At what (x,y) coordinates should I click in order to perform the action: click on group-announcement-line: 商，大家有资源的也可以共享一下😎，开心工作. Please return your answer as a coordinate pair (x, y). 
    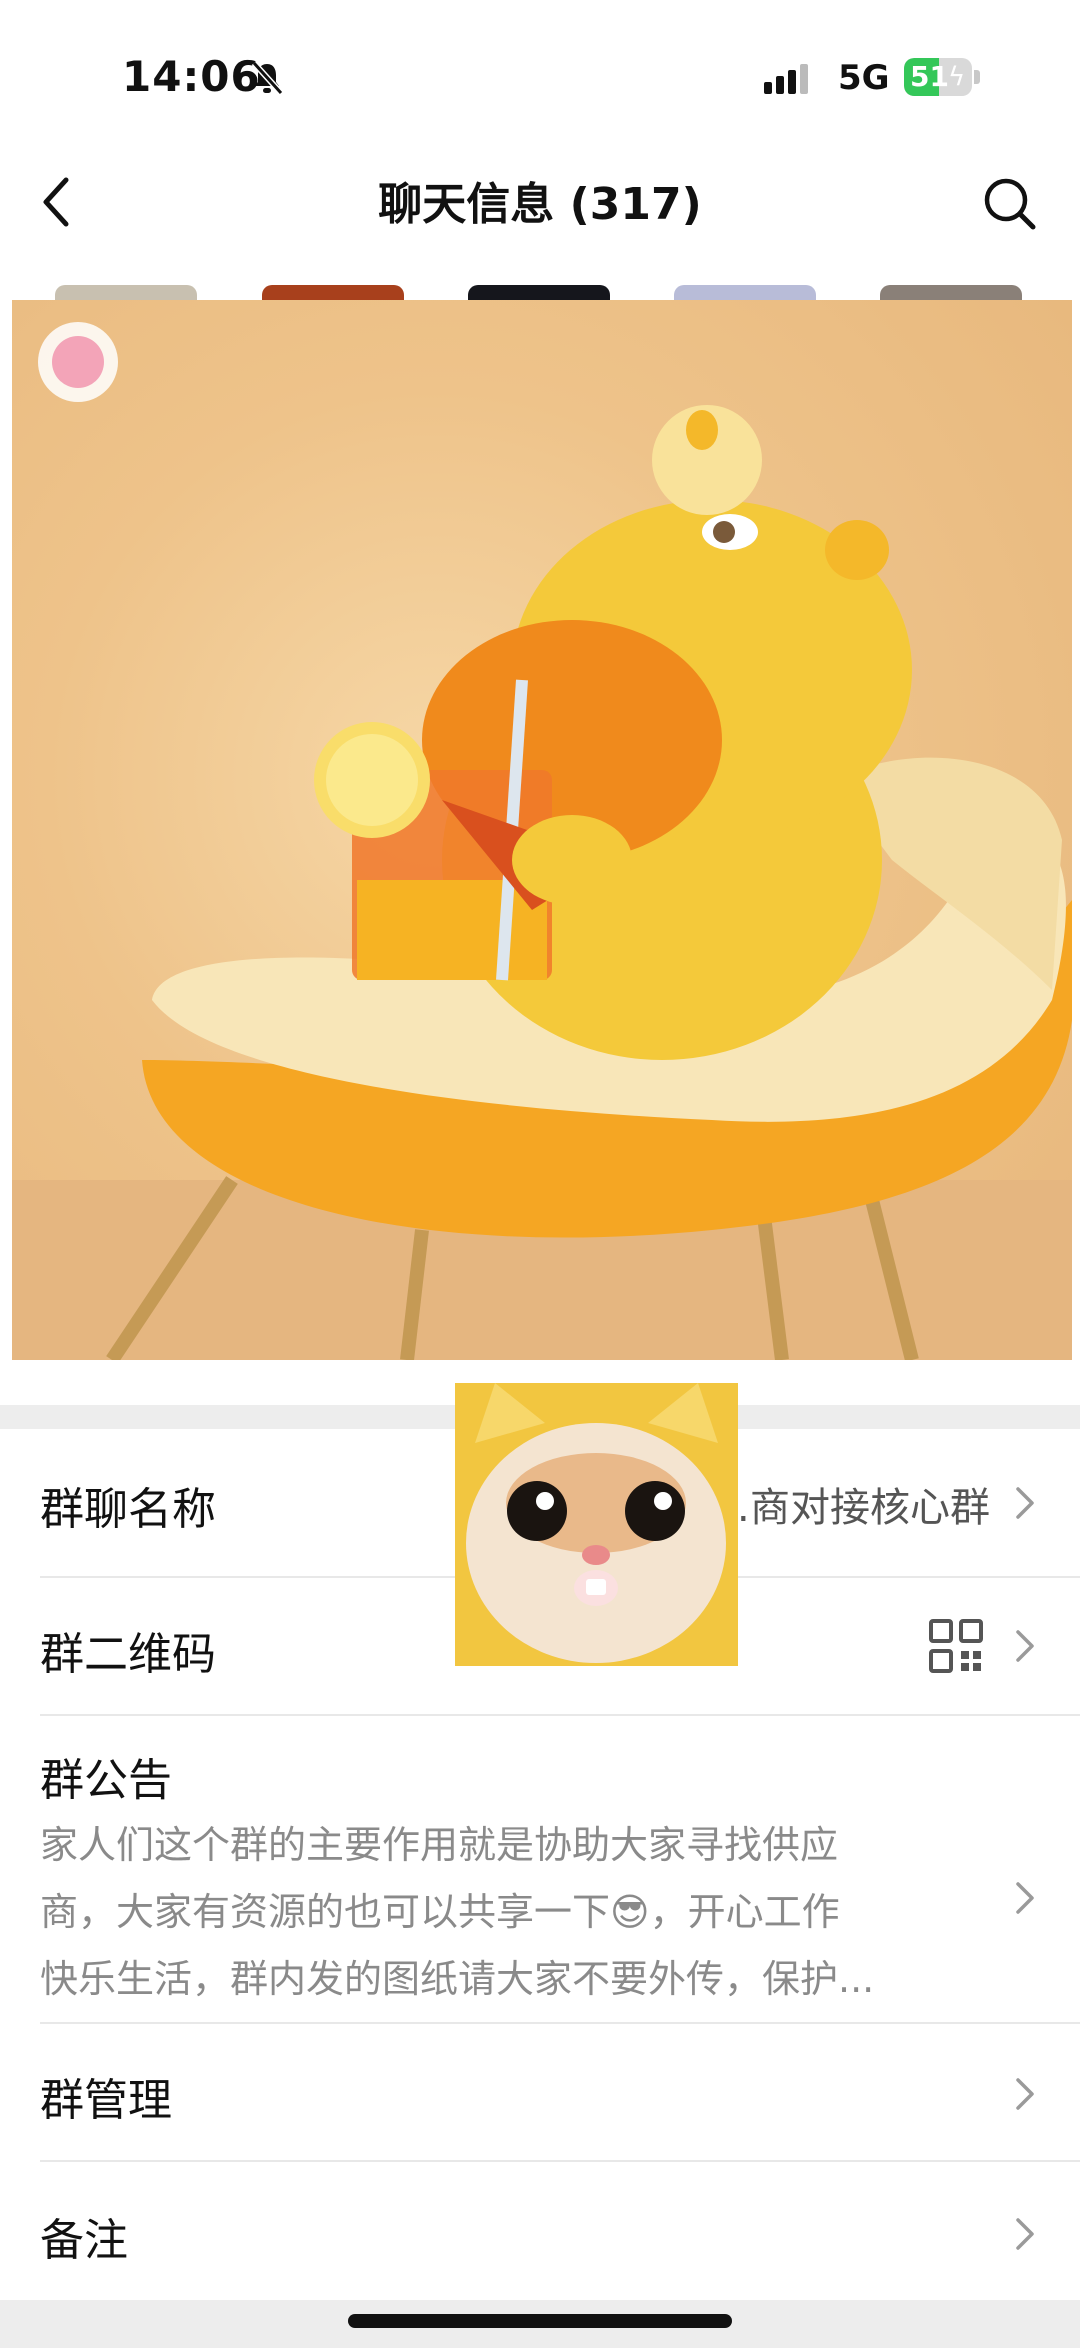
    Looking at the image, I should click on (440, 1912).